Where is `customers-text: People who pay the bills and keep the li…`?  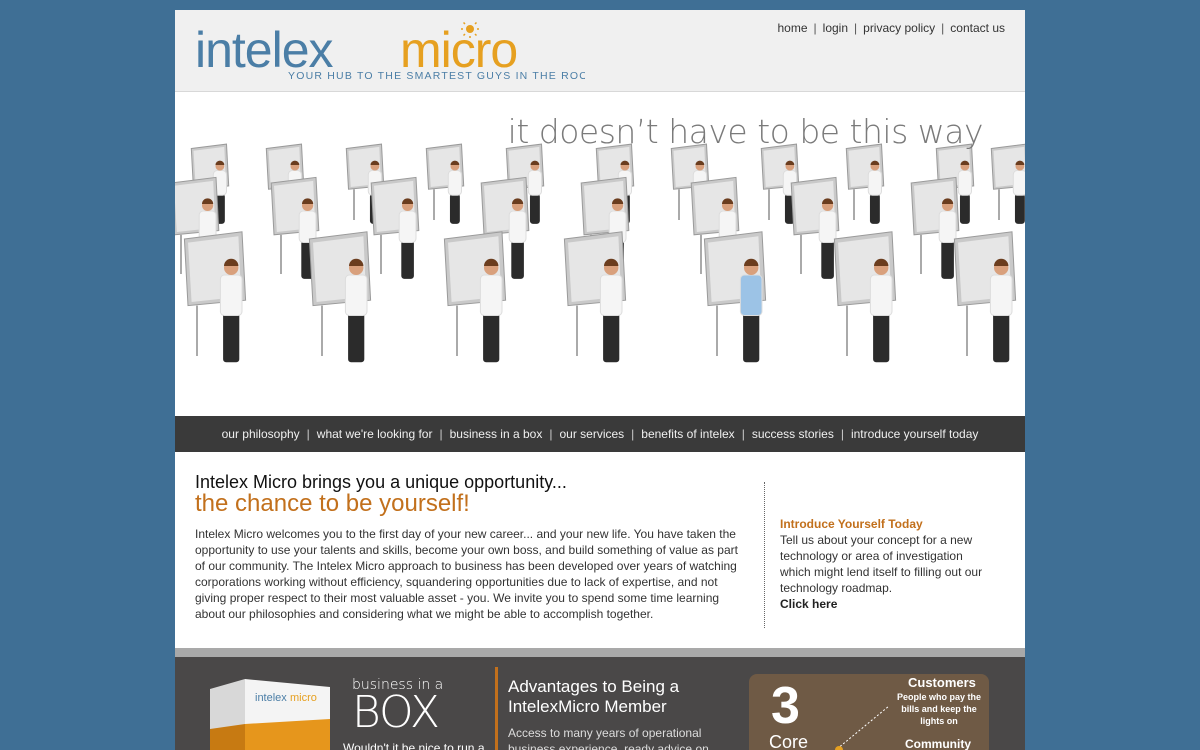
customers-text: People who pay the bills and keep the li… is located at coordinates (939, 709).